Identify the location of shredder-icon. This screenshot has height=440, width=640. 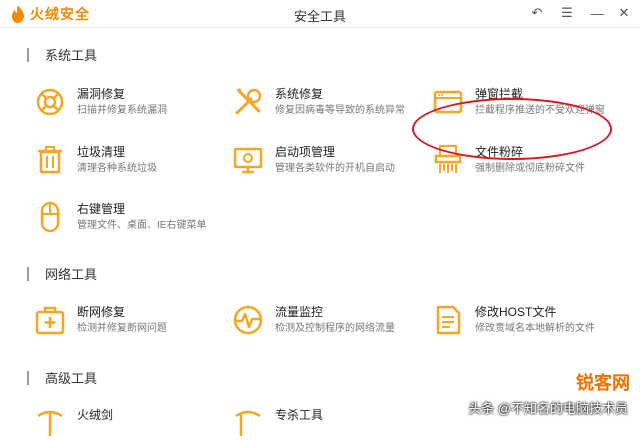
(448, 159).